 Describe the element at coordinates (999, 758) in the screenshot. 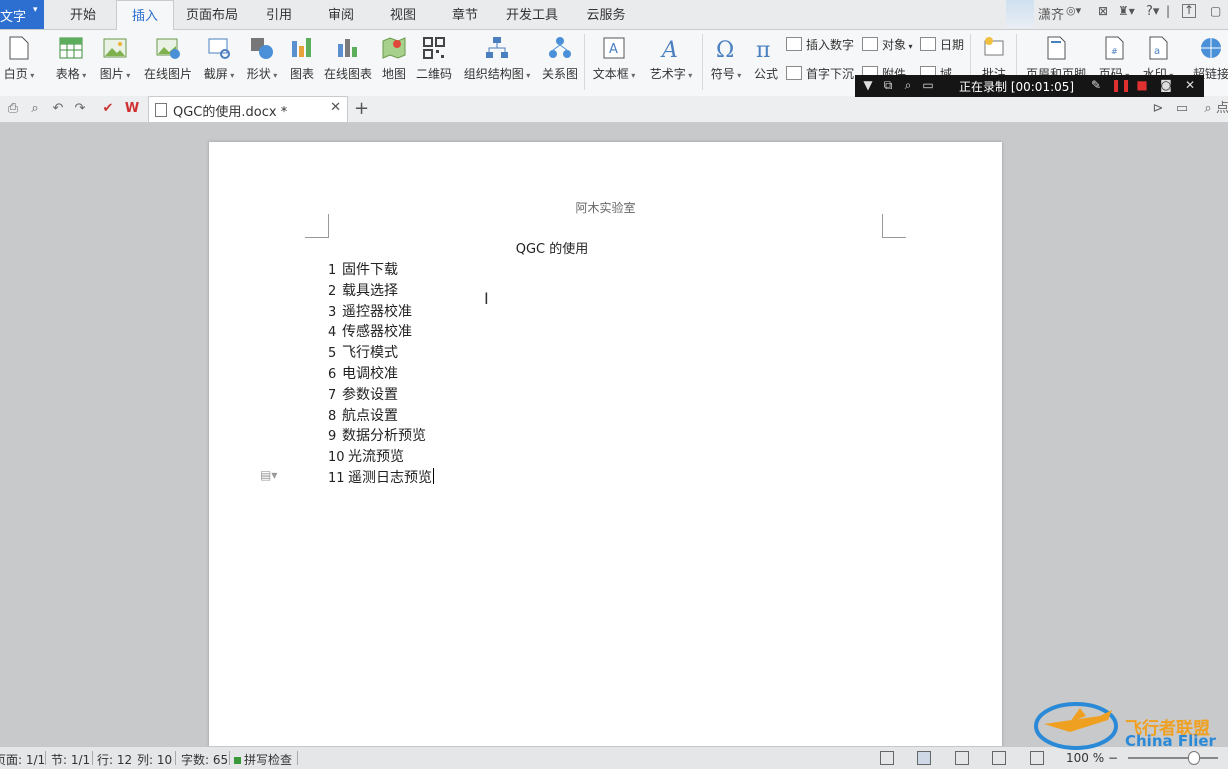

I see `web-view-icon` at that location.